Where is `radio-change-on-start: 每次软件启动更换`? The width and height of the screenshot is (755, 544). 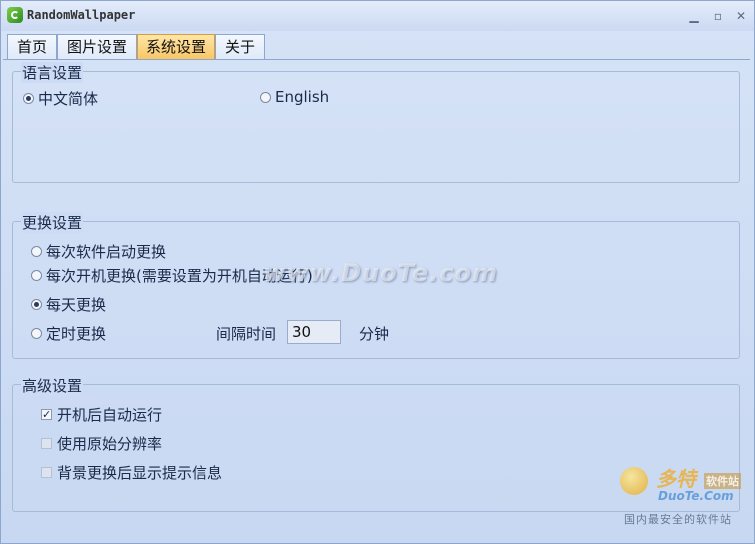
radio-change-on-start: 每次软件启动更换 is located at coordinates (98, 251).